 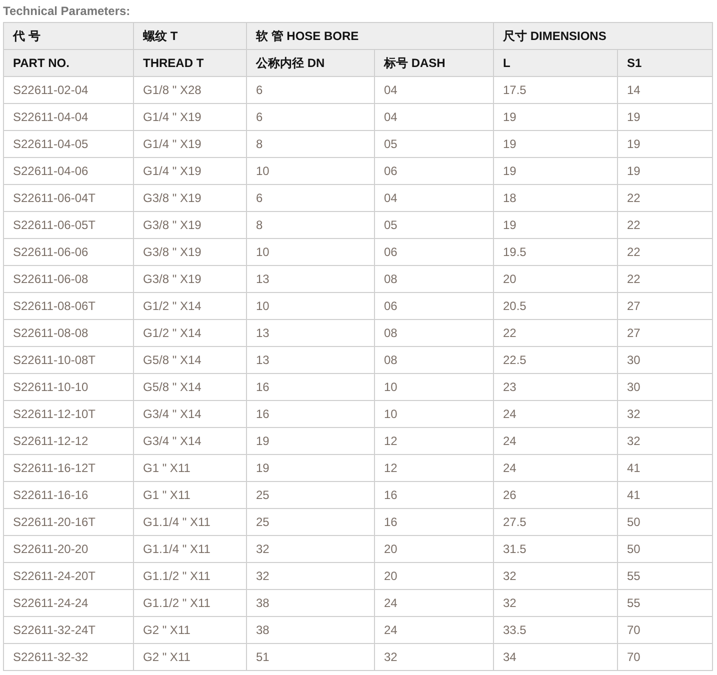 What do you see at coordinates (665, 63) in the screenshot?
I see `column-header: S1` at bounding box center [665, 63].